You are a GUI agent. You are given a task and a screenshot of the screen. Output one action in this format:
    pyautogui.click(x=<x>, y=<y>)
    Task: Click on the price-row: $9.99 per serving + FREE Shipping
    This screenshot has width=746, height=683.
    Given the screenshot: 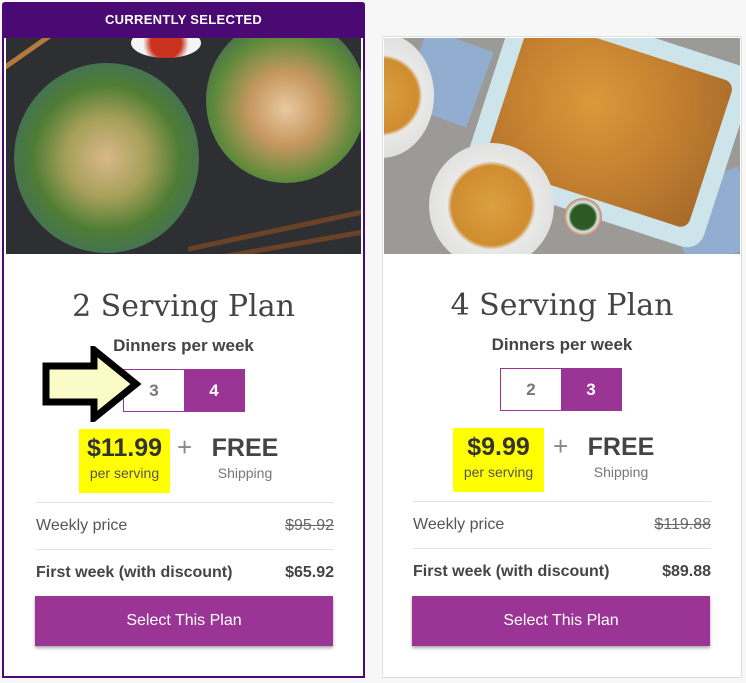 What is the action you would take?
    pyautogui.click(x=562, y=460)
    